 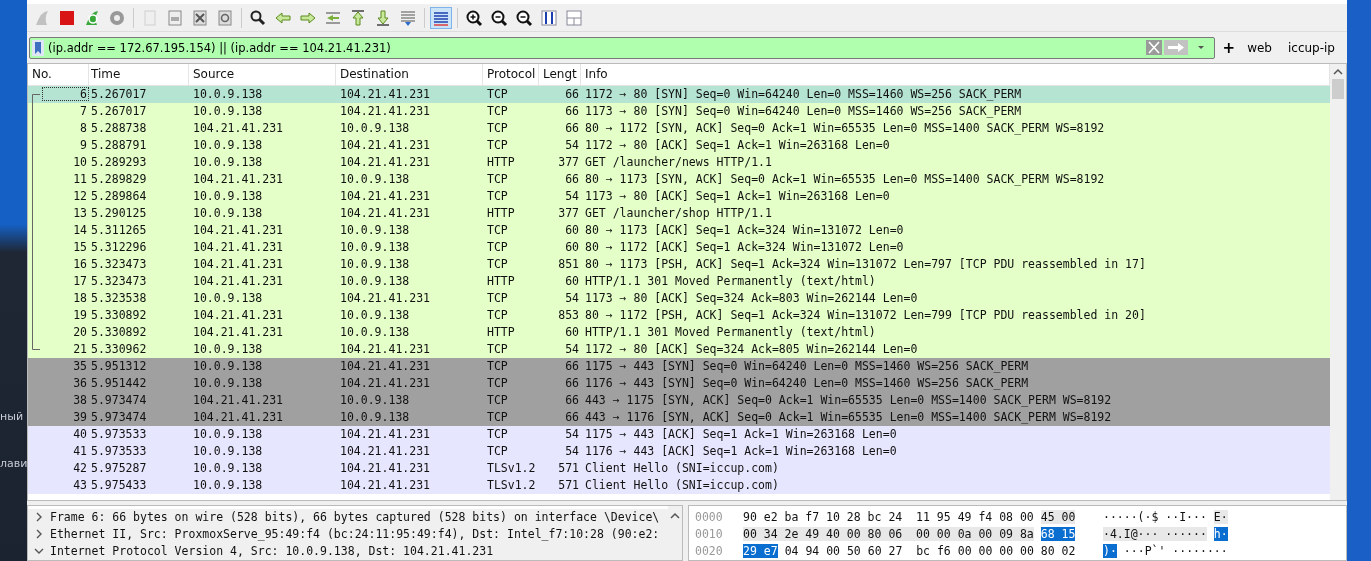 What do you see at coordinates (12, 416) in the screenshot?
I see `background-window-text: ный` at bounding box center [12, 416].